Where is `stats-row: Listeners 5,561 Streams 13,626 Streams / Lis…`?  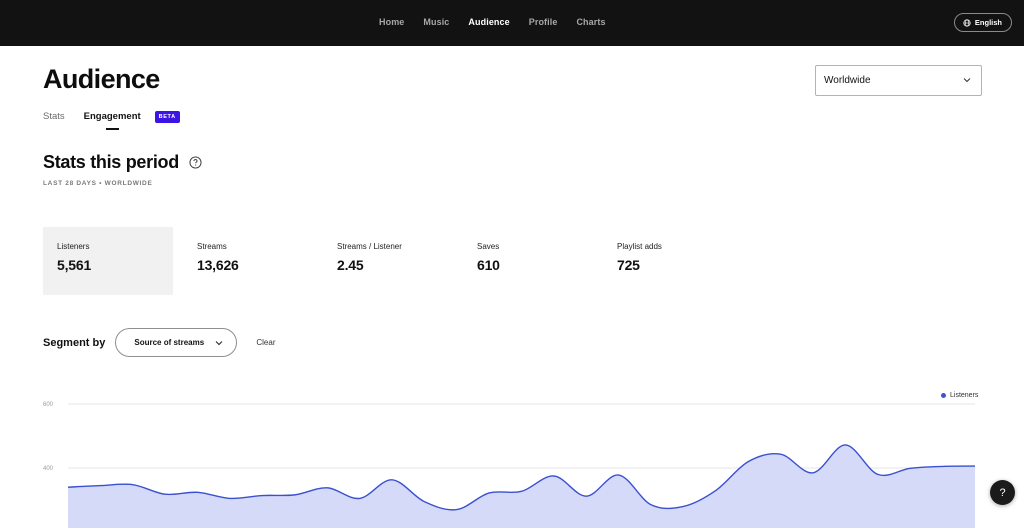 stats-row: Listeners 5,561 Streams 13,626 Streams / Lis… is located at coordinates (393, 261).